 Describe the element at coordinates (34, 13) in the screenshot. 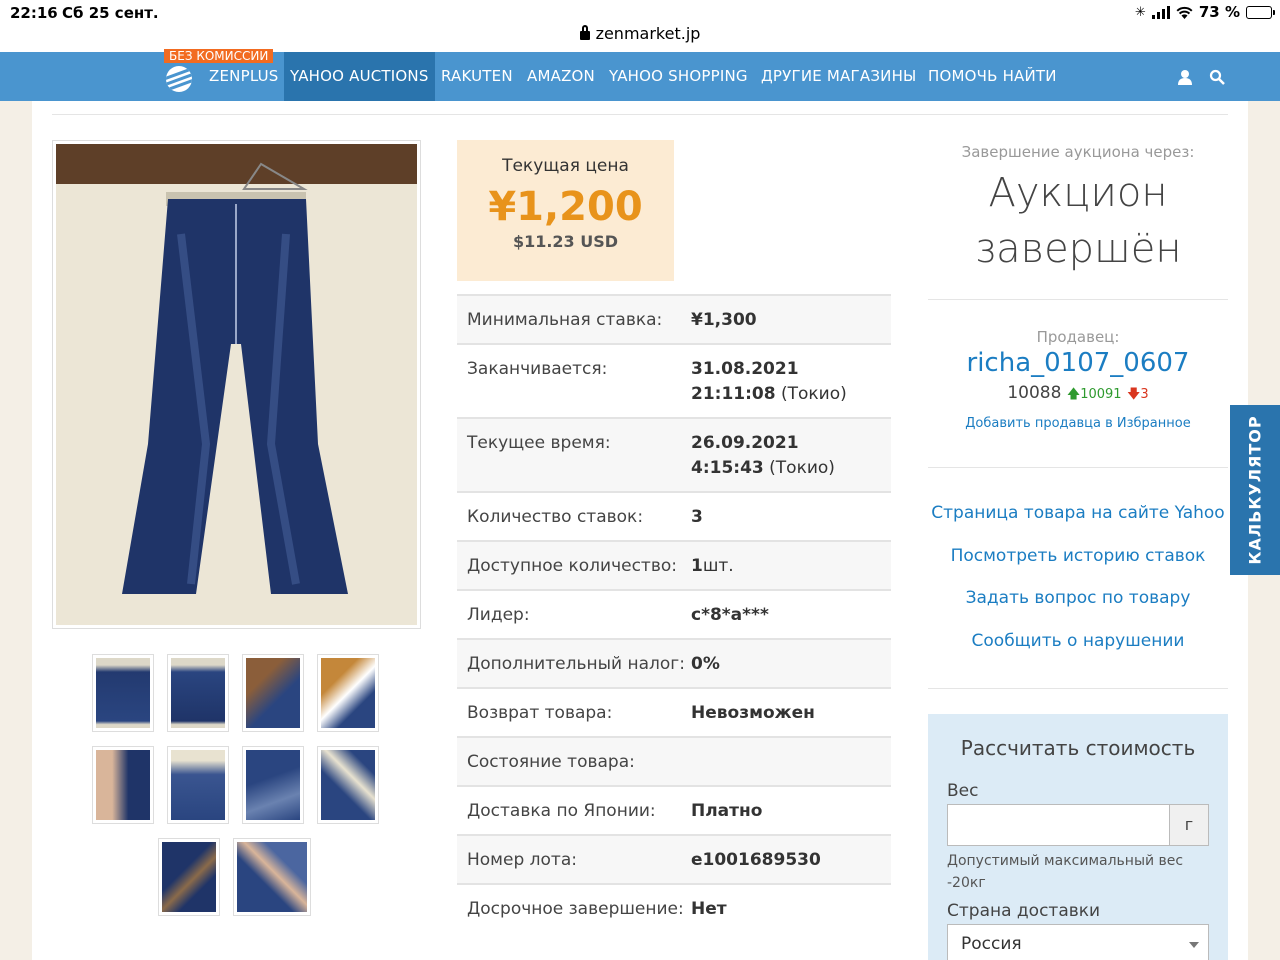

I see `status-time: 22:16` at that location.